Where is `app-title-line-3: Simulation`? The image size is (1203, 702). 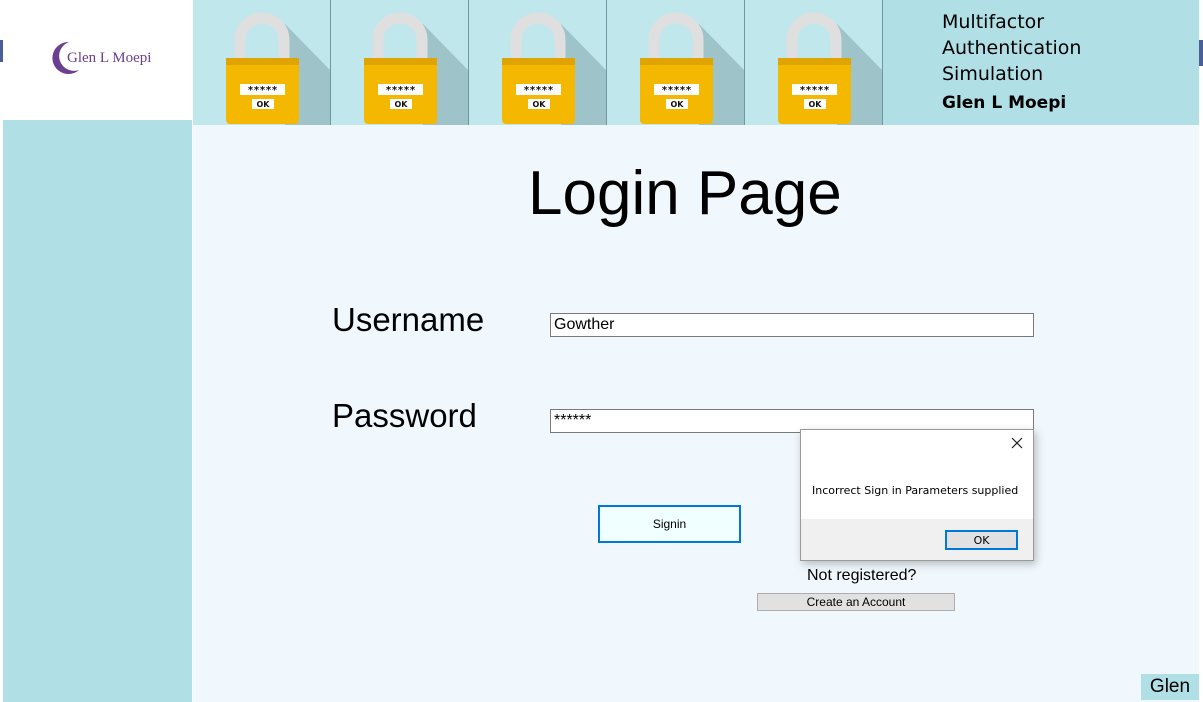
app-title-line-3: Simulation is located at coordinates (993, 74).